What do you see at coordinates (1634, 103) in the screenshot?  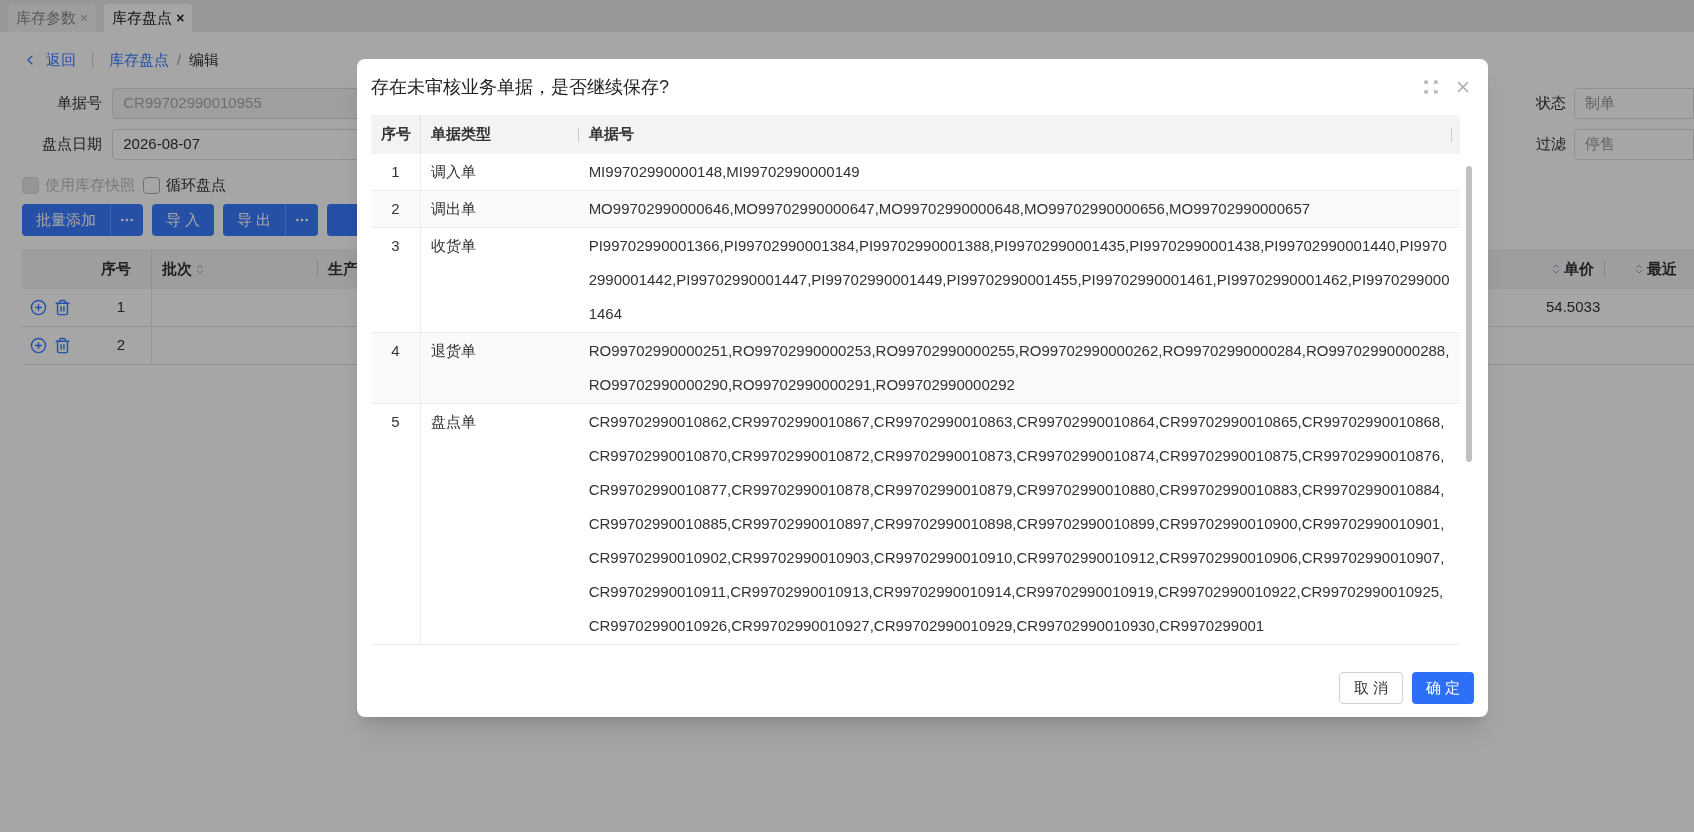 I see `select-field: 制单` at bounding box center [1634, 103].